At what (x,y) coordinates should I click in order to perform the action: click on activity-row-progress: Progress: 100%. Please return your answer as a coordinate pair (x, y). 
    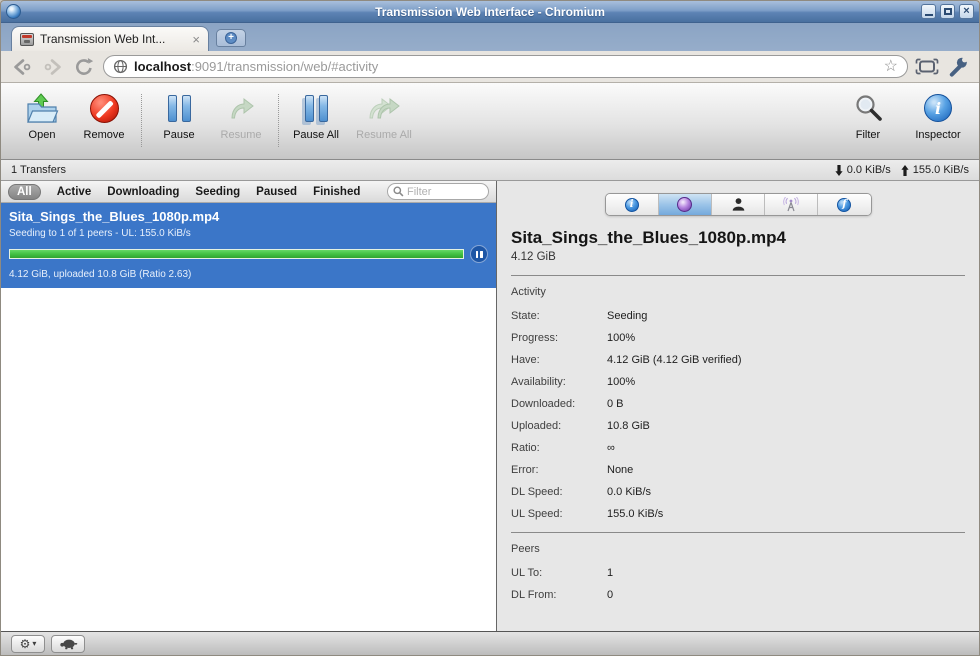
    Looking at the image, I should click on (573, 338).